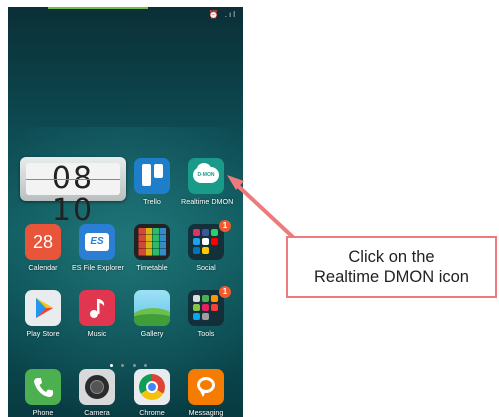  I want to click on instruction-callout: Click on the Realtime DMON icon, so click(391, 267).